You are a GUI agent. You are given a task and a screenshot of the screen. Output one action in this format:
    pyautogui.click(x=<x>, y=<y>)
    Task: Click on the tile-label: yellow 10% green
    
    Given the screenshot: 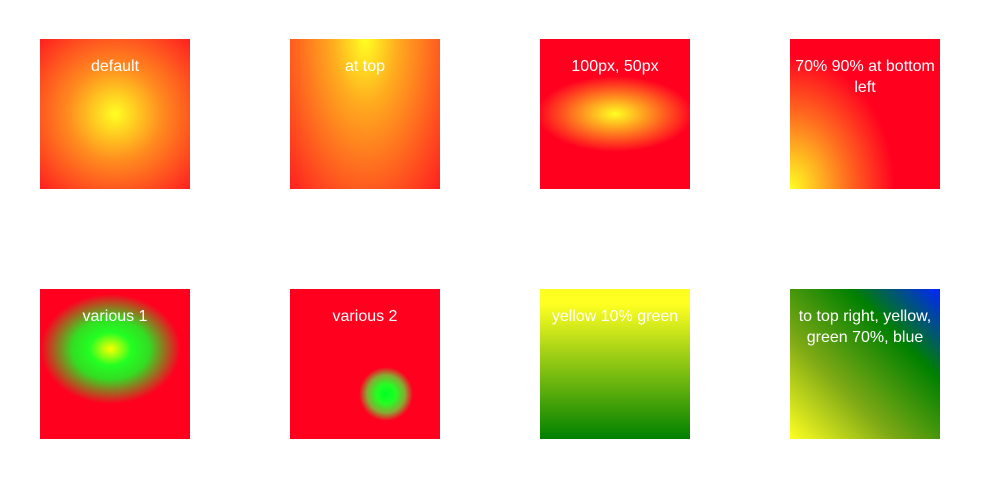 What is the action you would take?
    pyautogui.click(x=615, y=316)
    